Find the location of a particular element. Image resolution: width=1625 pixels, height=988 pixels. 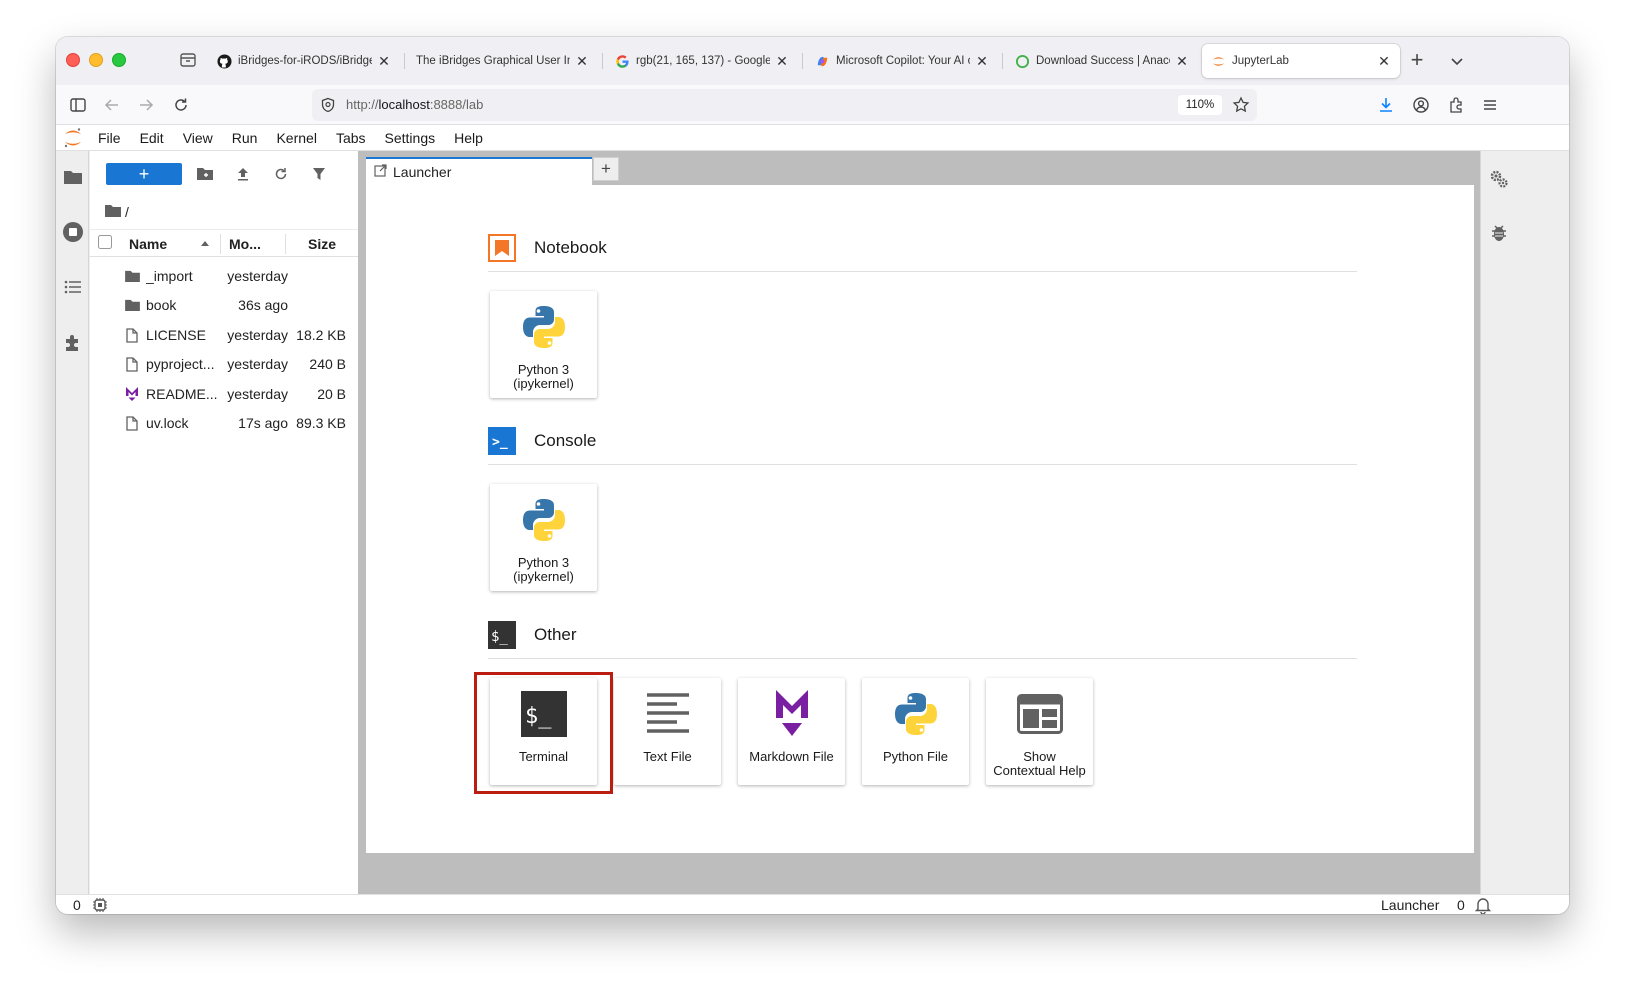

menu-help: Help is located at coordinates (468, 138).